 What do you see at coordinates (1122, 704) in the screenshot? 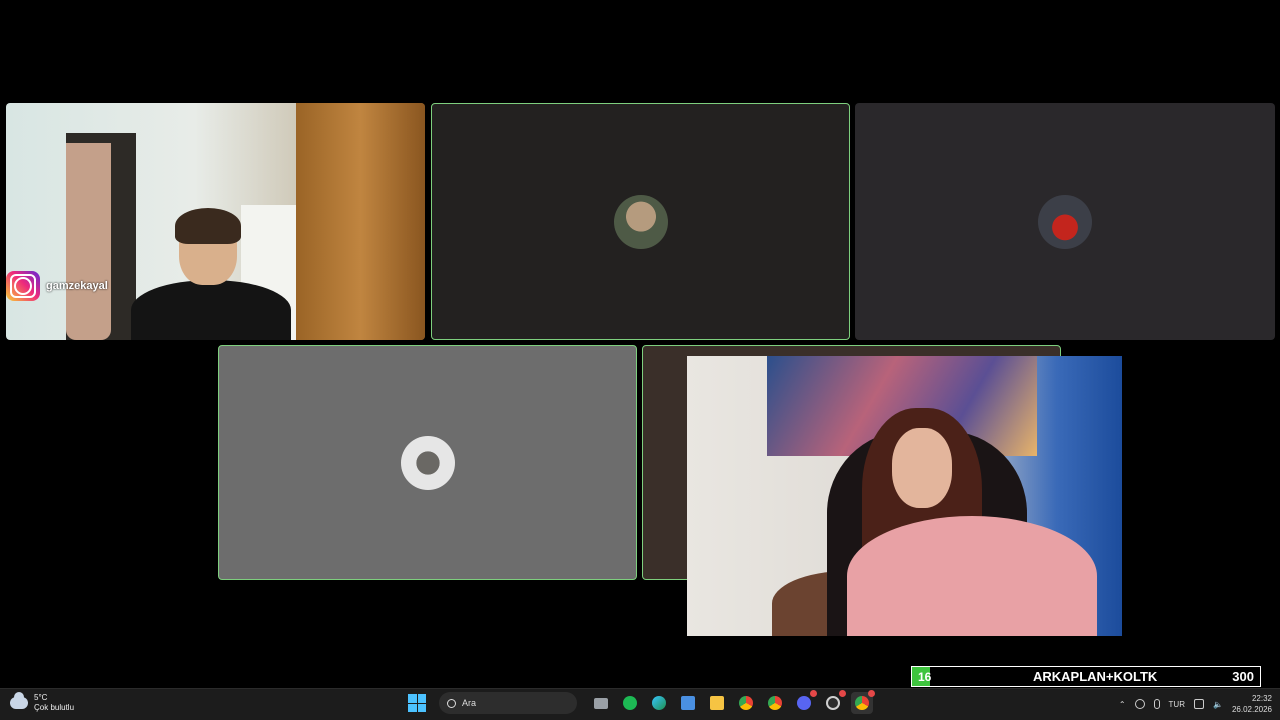
I see `chevron-up-icon: ⌃` at bounding box center [1122, 704].